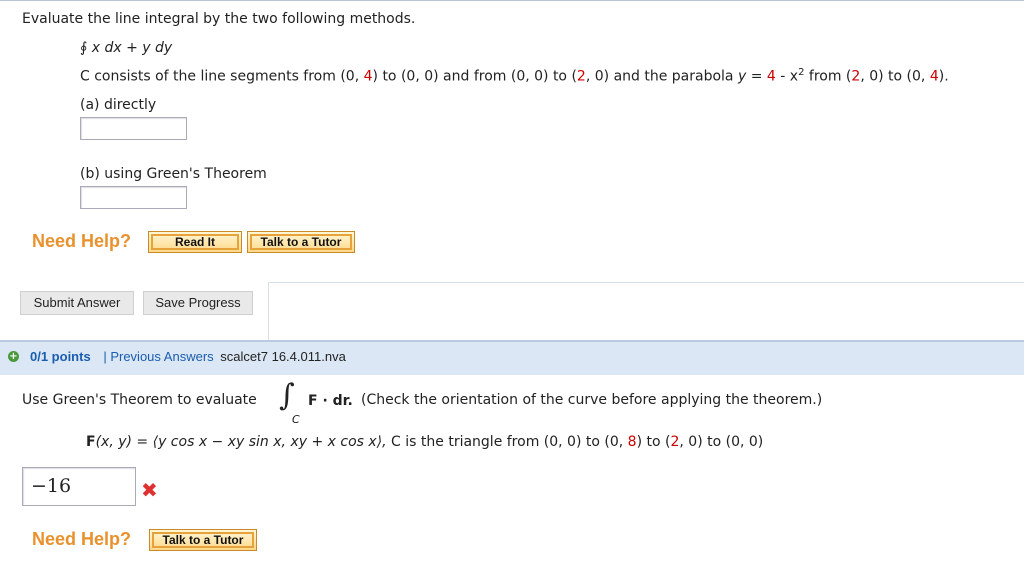  I want to click on need-help-label: Need Help?, so click(82, 241).